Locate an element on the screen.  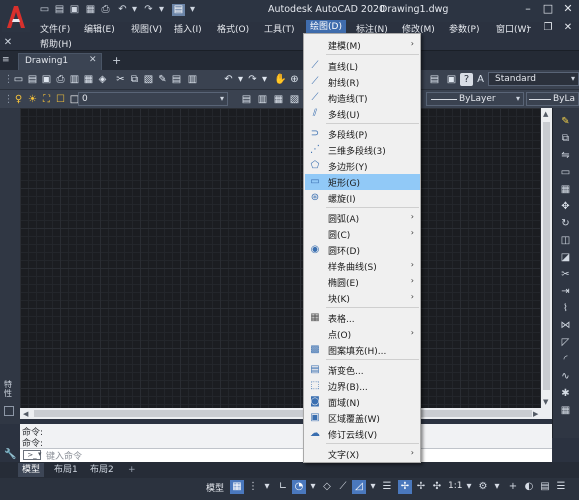
chamfer-icon: ◸ is located at coordinates (565, 342).